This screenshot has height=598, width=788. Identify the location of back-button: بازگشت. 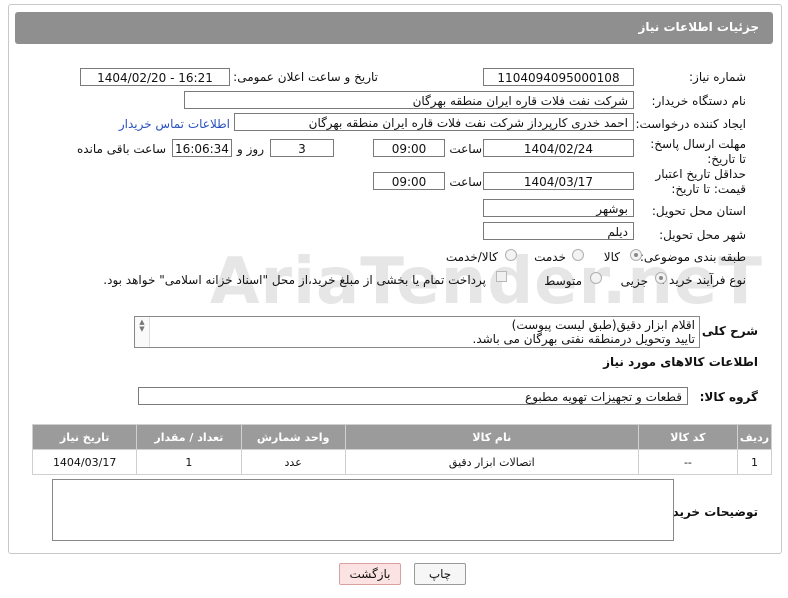
(370, 574).